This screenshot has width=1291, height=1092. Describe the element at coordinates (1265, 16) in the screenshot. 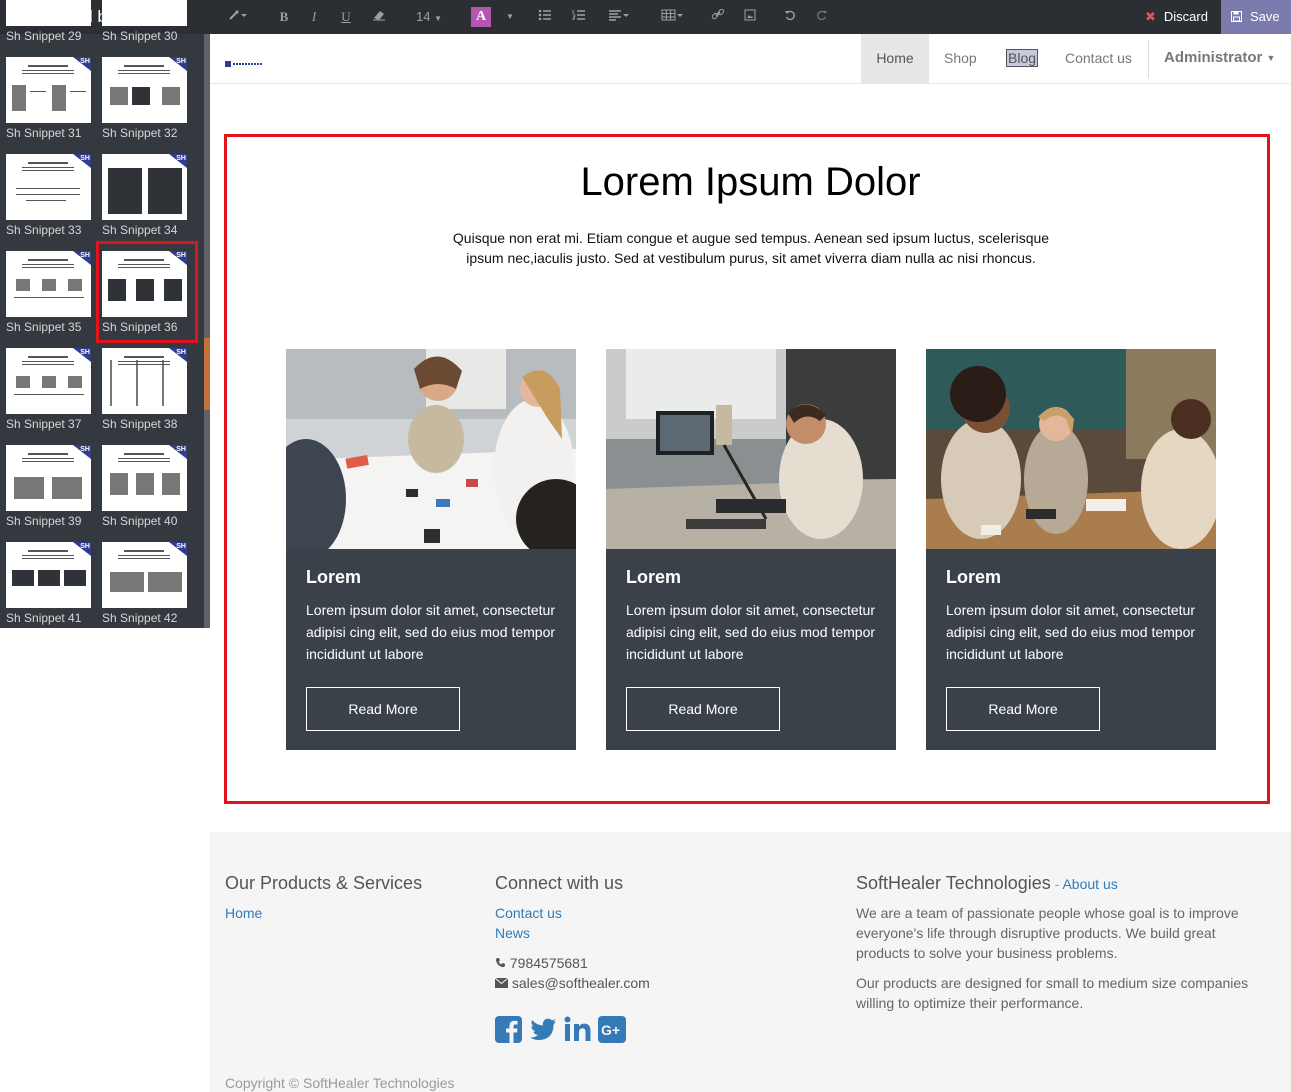

I see `save-label: Save` at that location.